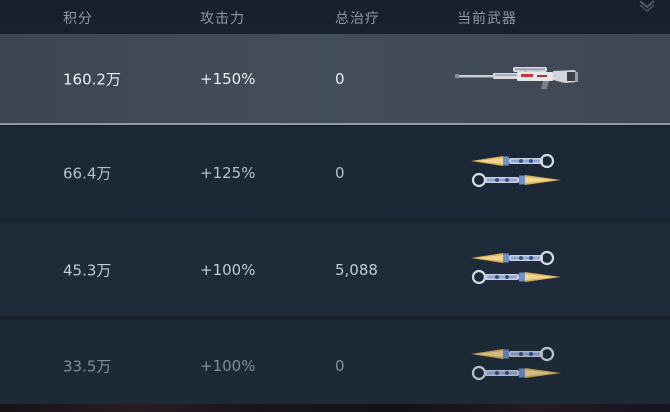  What do you see at coordinates (87, 270) in the screenshot?
I see `row-score: 45.3万` at bounding box center [87, 270].